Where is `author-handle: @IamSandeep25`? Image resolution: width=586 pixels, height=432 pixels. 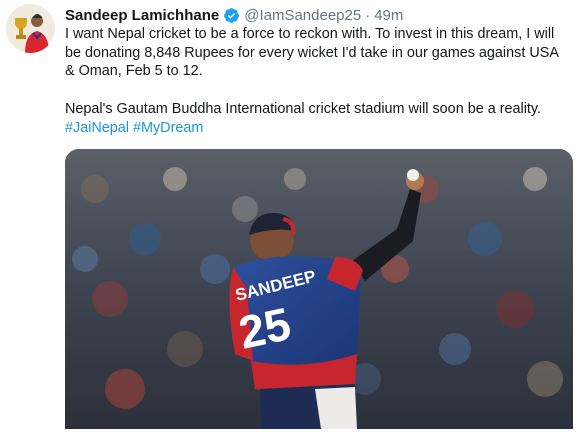 author-handle: @IamSandeep25 is located at coordinates (302, 15).